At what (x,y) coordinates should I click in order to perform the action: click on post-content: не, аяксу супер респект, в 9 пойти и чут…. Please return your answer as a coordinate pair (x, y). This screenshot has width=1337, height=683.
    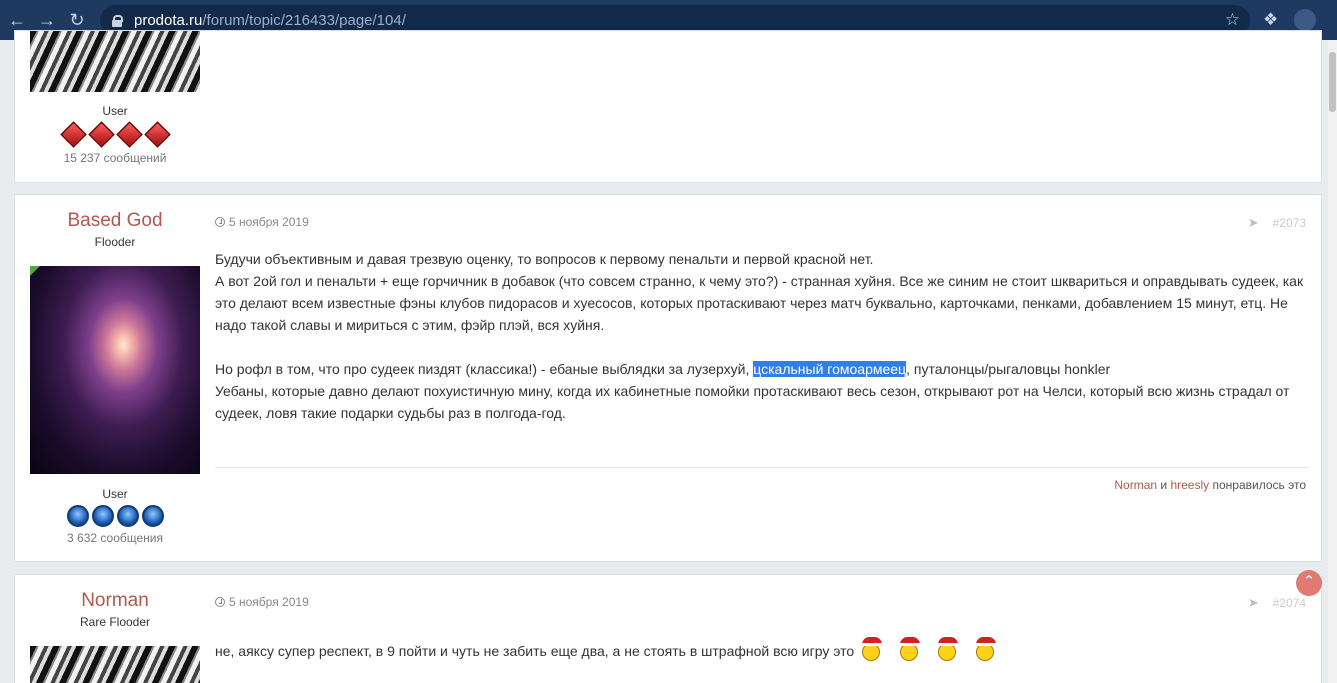
    Looking at the image, I should click on (762, 649).